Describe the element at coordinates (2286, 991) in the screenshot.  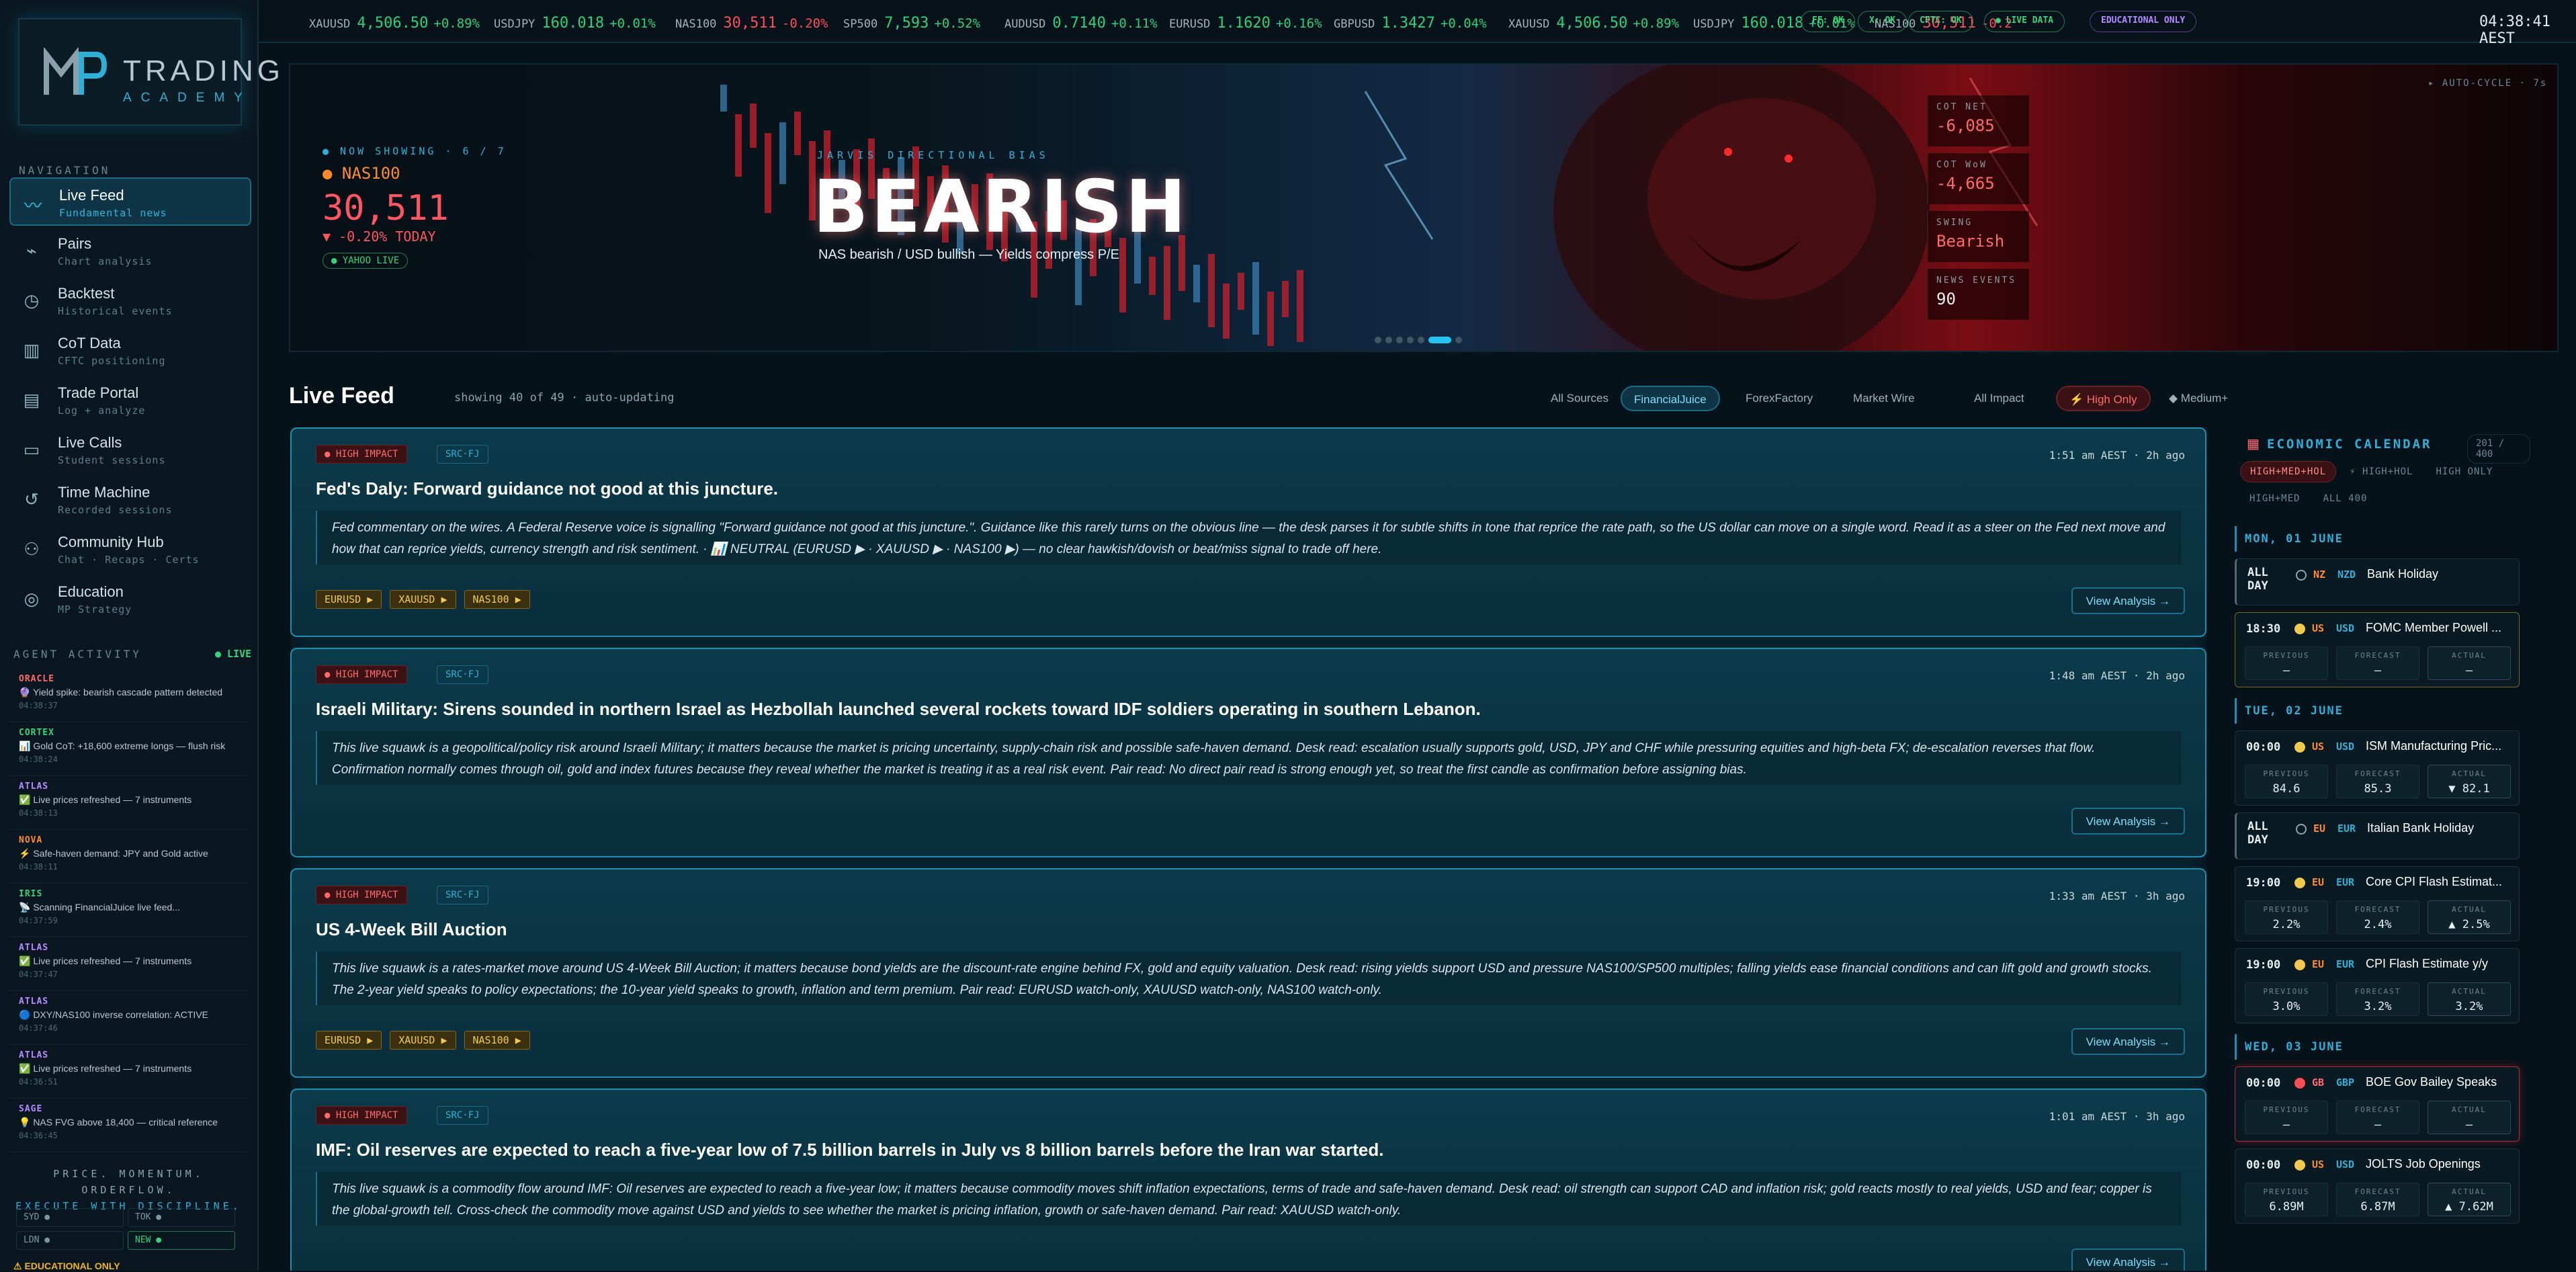
I see `event-value-label: PREVIOUS` at that location.